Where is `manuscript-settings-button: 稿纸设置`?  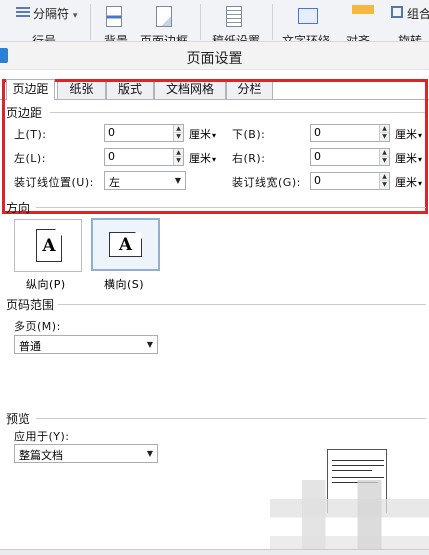
manuscript-settings-button: 稿纸设置 is located at coordinates (236, 36).